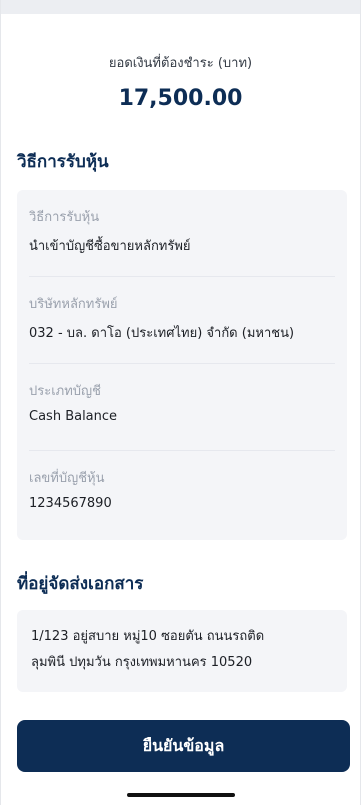 The height and width of the screenshot is (805, 361). Describe the element at coordinates (181, 795) in the screenshot. I see `home-indicator` at that location.